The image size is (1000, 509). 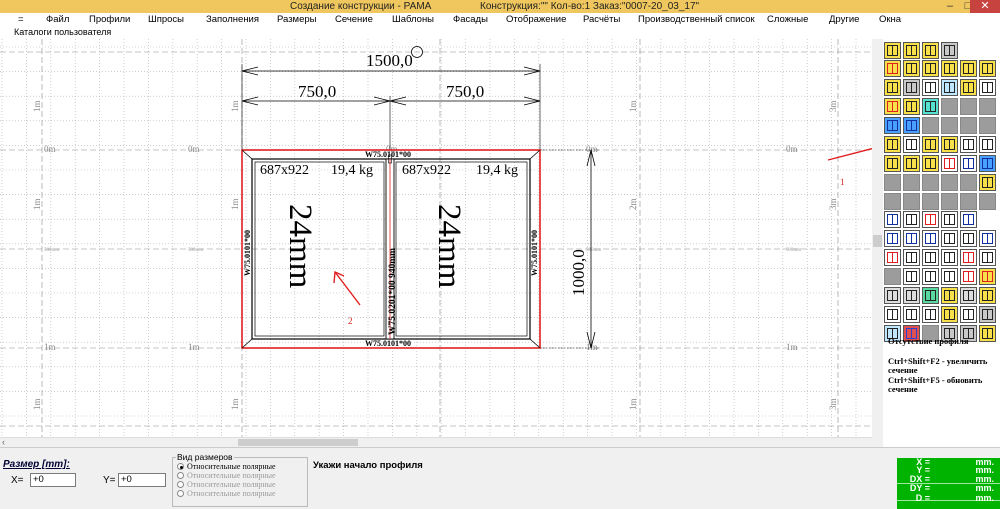 What do you see at coordinates (892, 238) in the screenshot?
I see `zoom-tool-icon` at bounding box center [892, 238].